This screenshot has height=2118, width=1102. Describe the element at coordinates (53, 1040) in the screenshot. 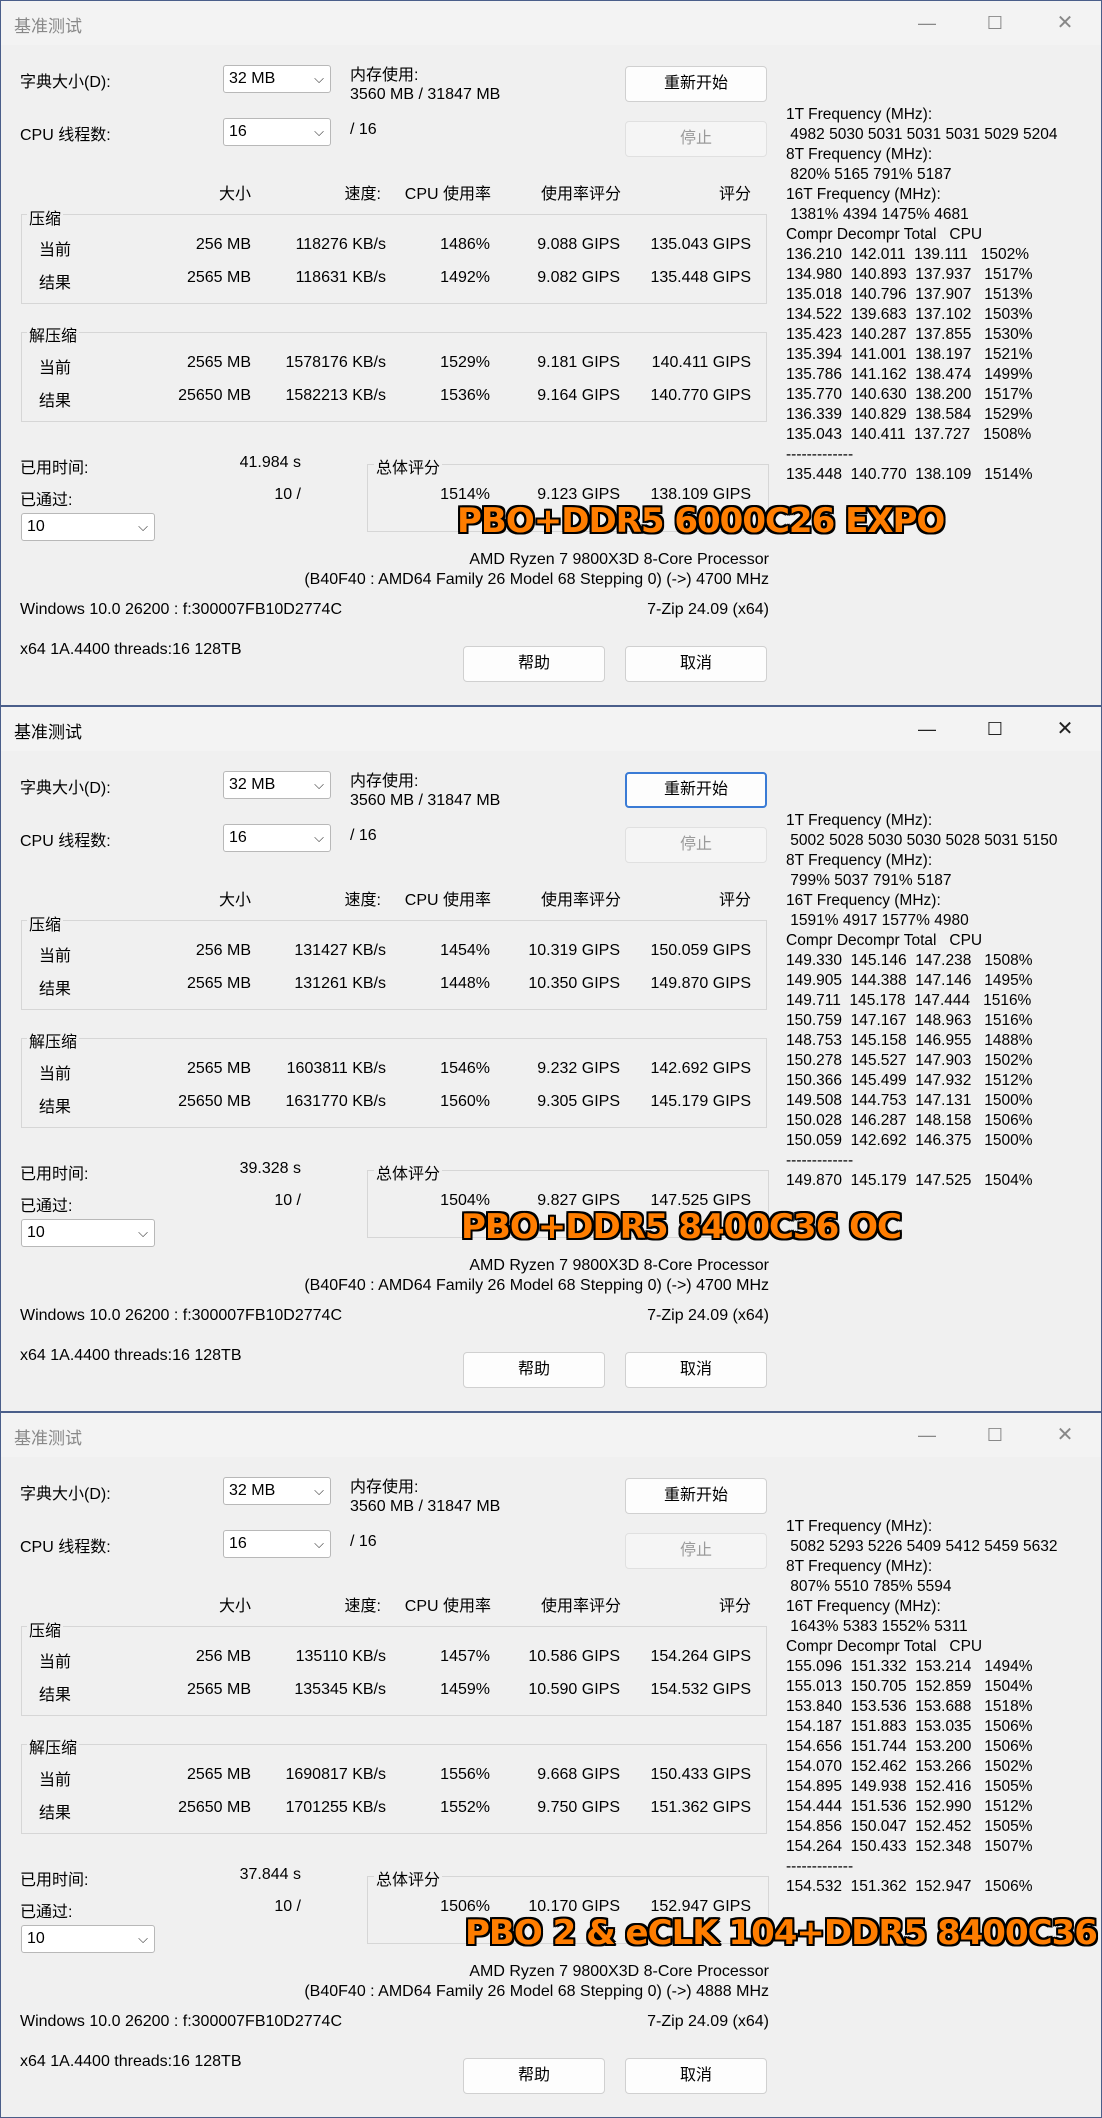

I see `decompress-title: 解压缩` at that location.